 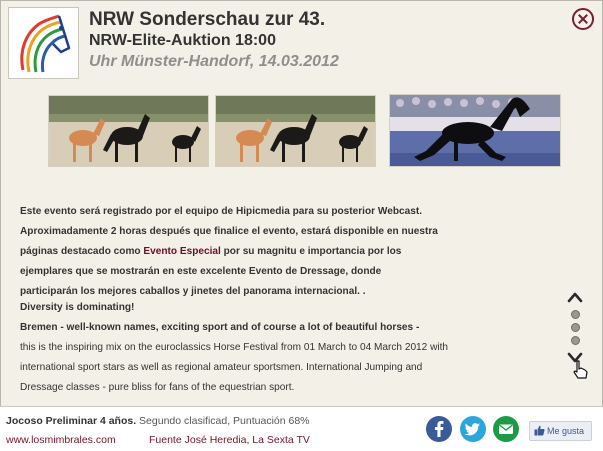 What do you see at coordinates (223, 421) in the screenshot?
I see `horse-score: Segundo clasificad, Puntuación 68%` at bounding box center [223, 421].